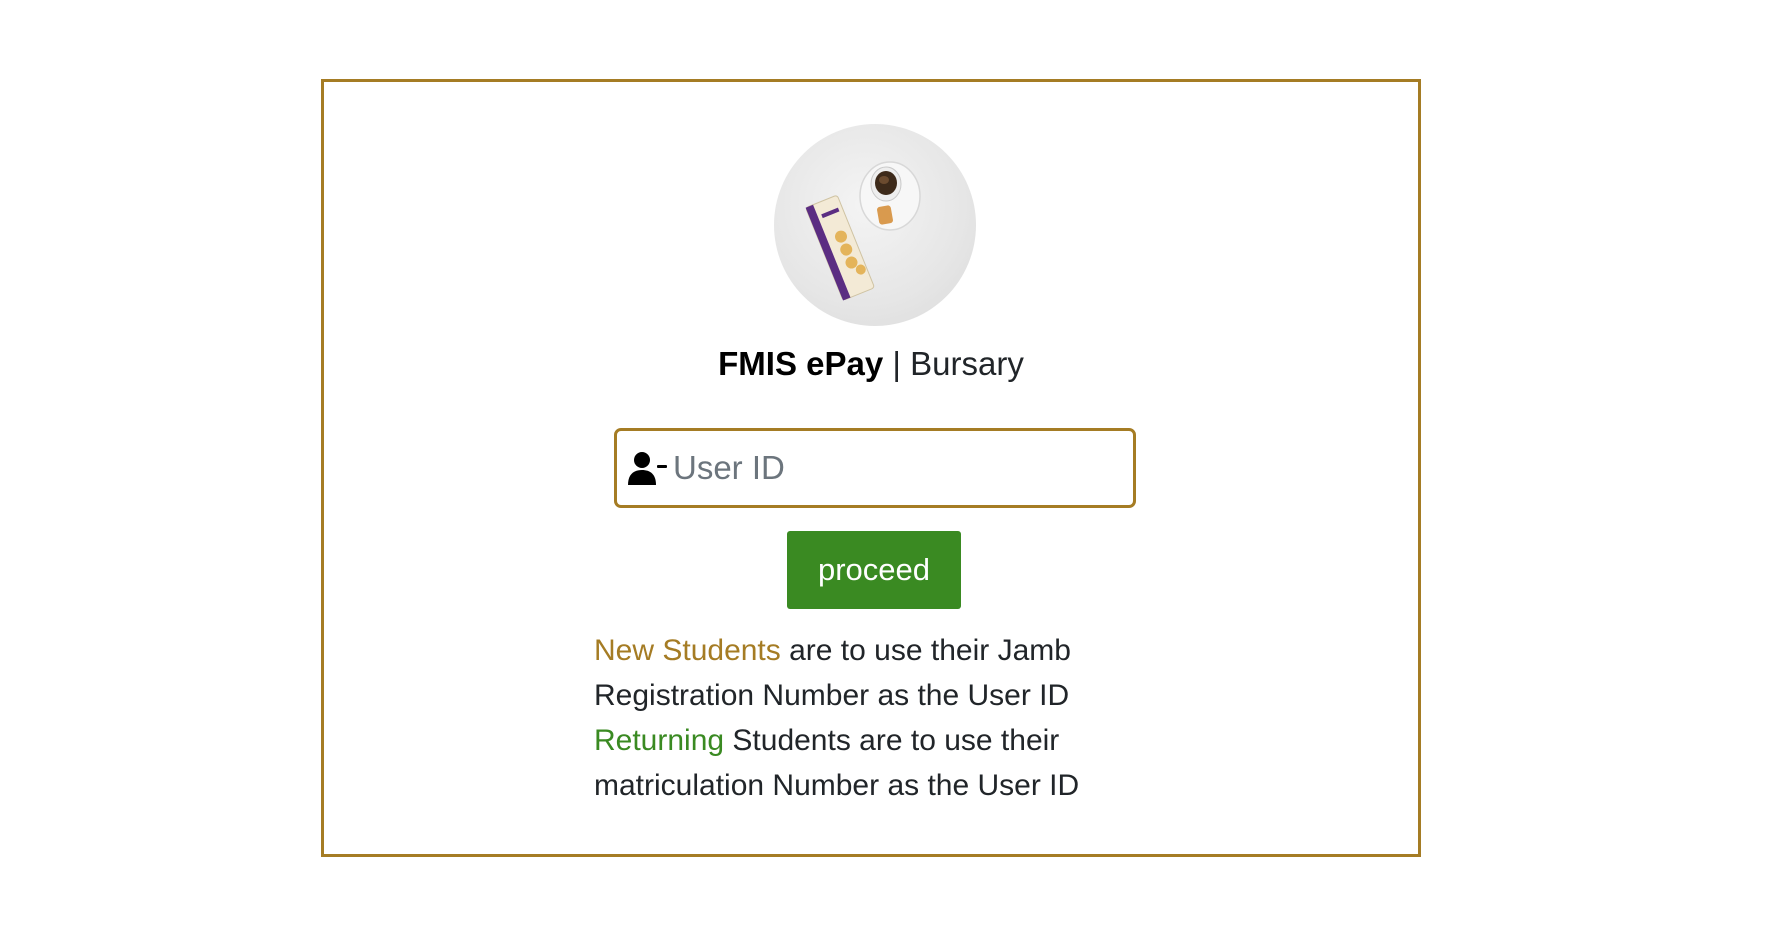 The width and height of the screenshot is (1786, 932). What do you see at coordinates (687, 650) in the screenshot?
I see `new-students-highlight: New Students` at bounding box center [687, 650].